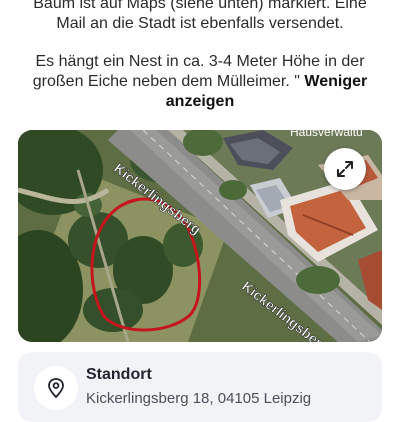 This screenshot has width=400, height=422. Describe the element at coordinates (199, 398) in the screenshot. I see `location-address: Kickerlingsberg 18, 04105 Leipzig` at that location.